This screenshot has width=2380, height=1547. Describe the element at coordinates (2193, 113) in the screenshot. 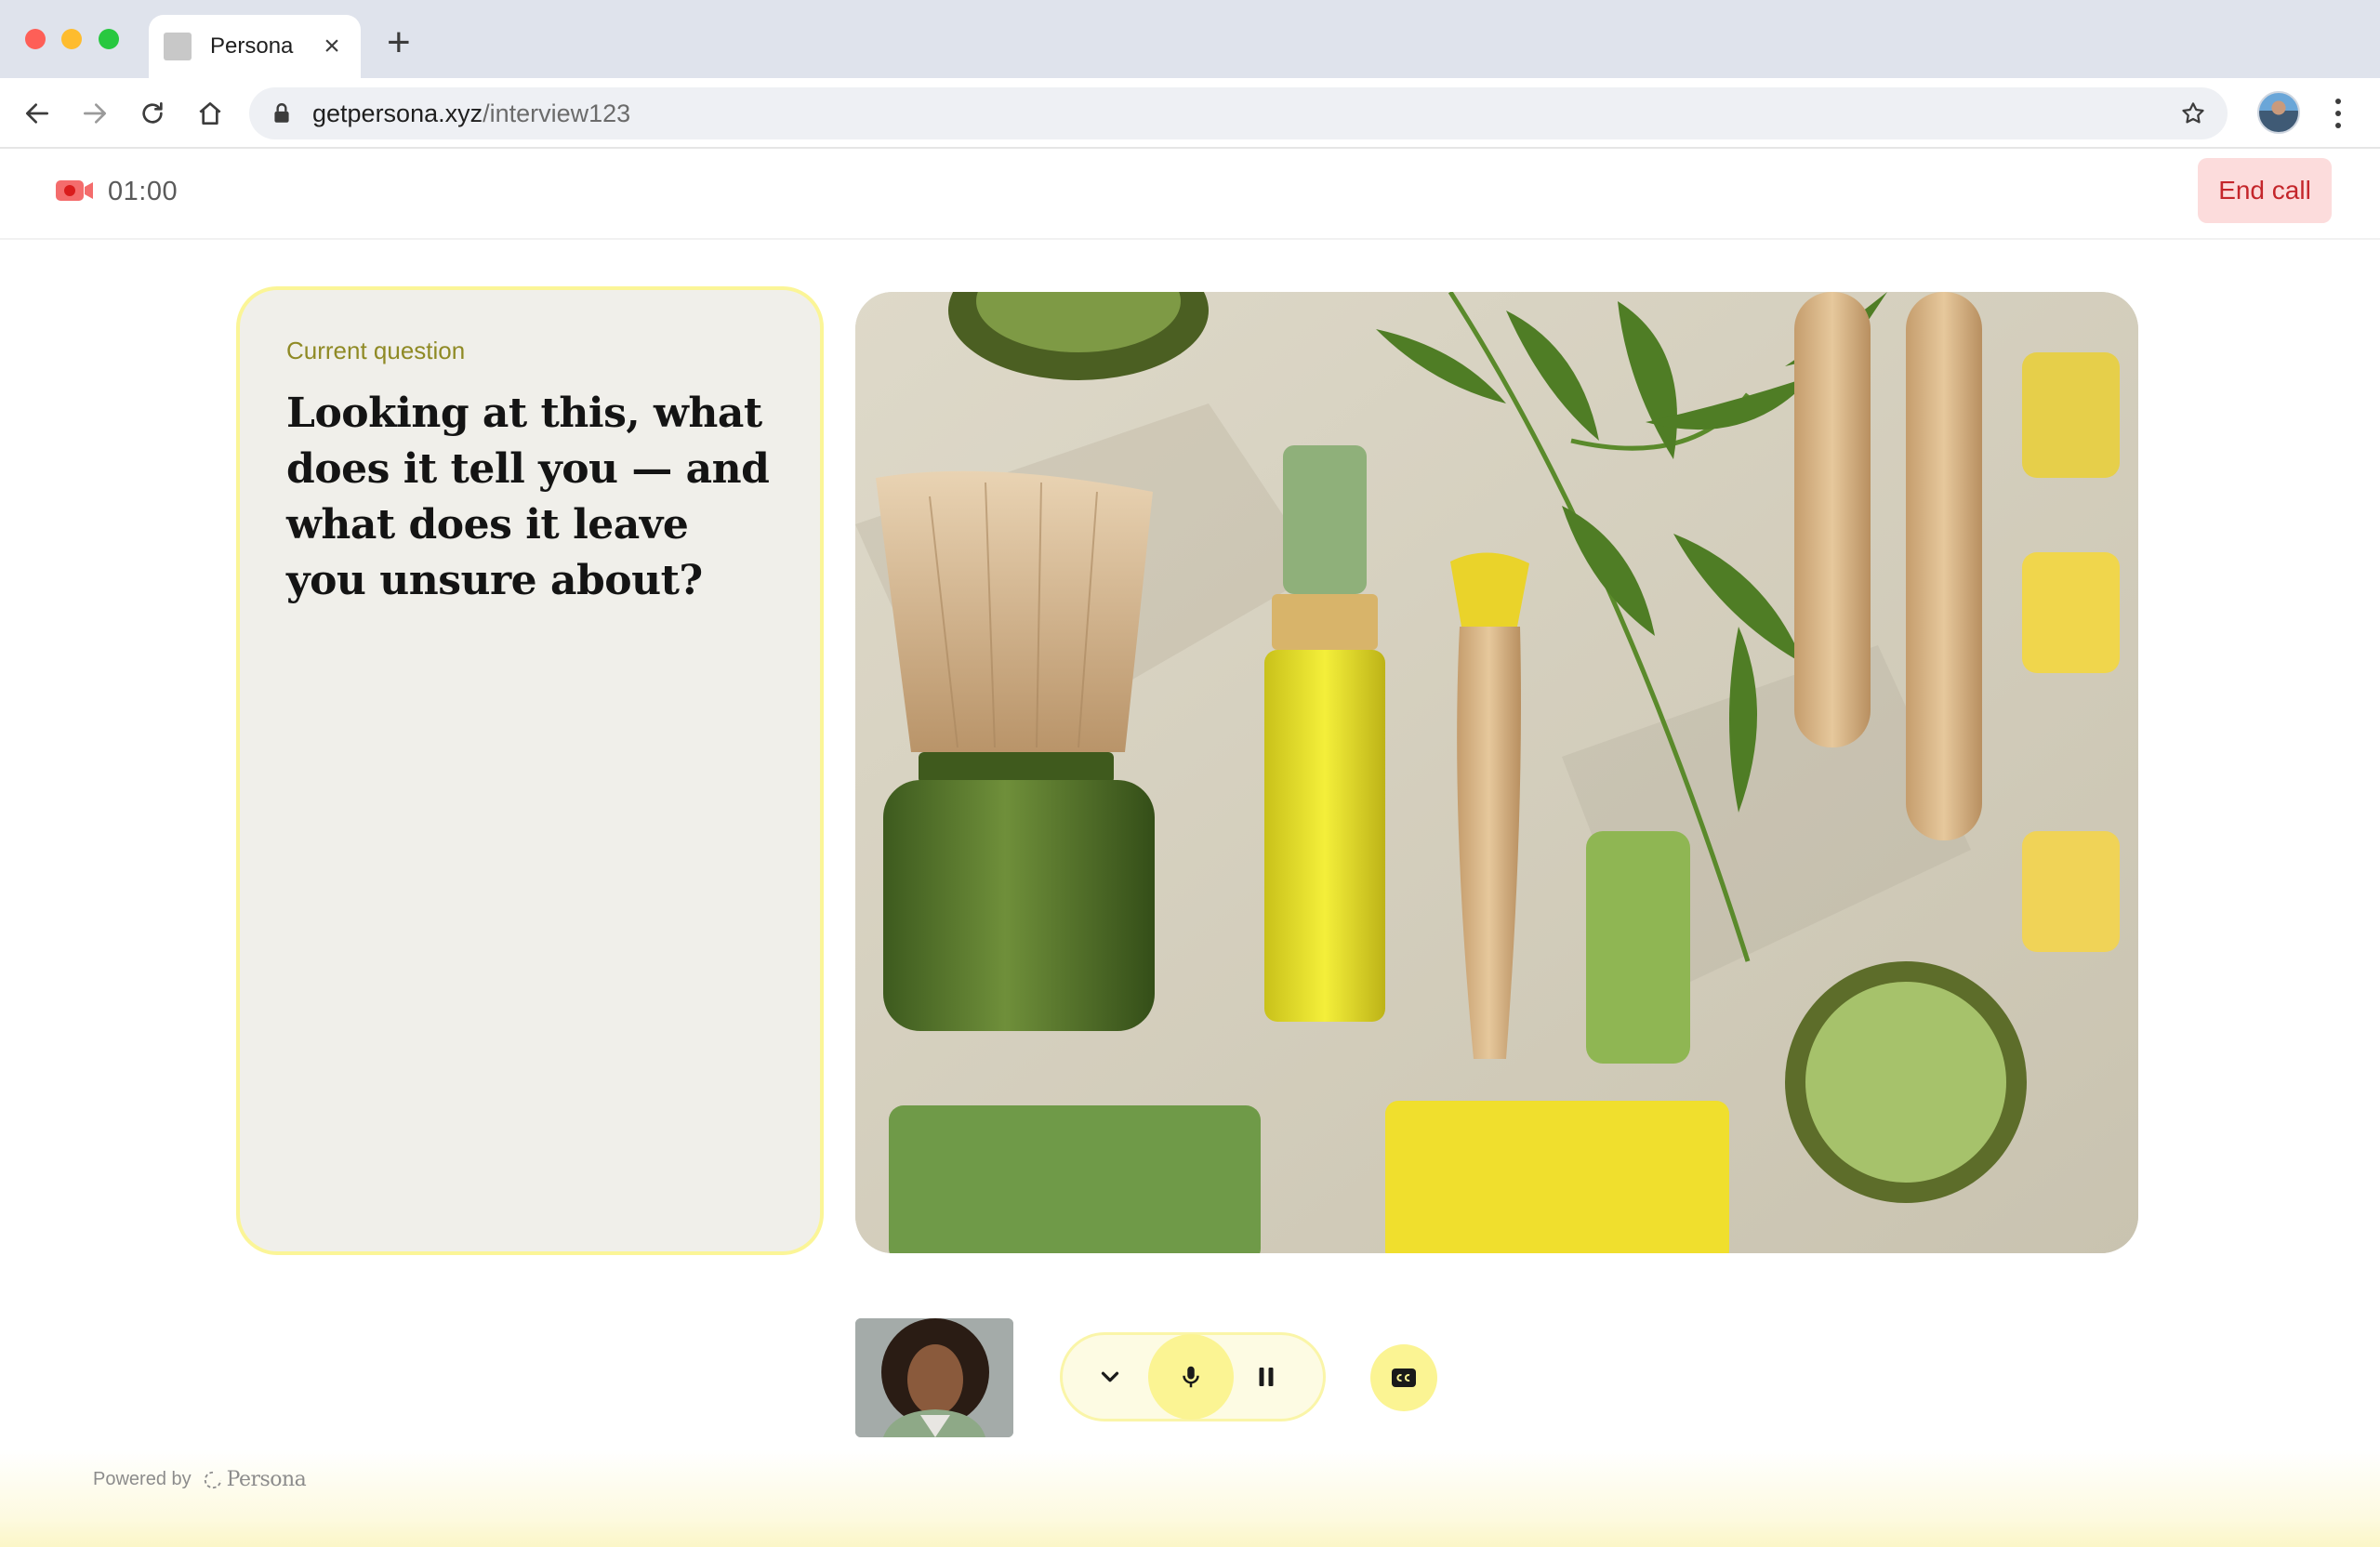

I see `bookmark-star-icon` at that location.